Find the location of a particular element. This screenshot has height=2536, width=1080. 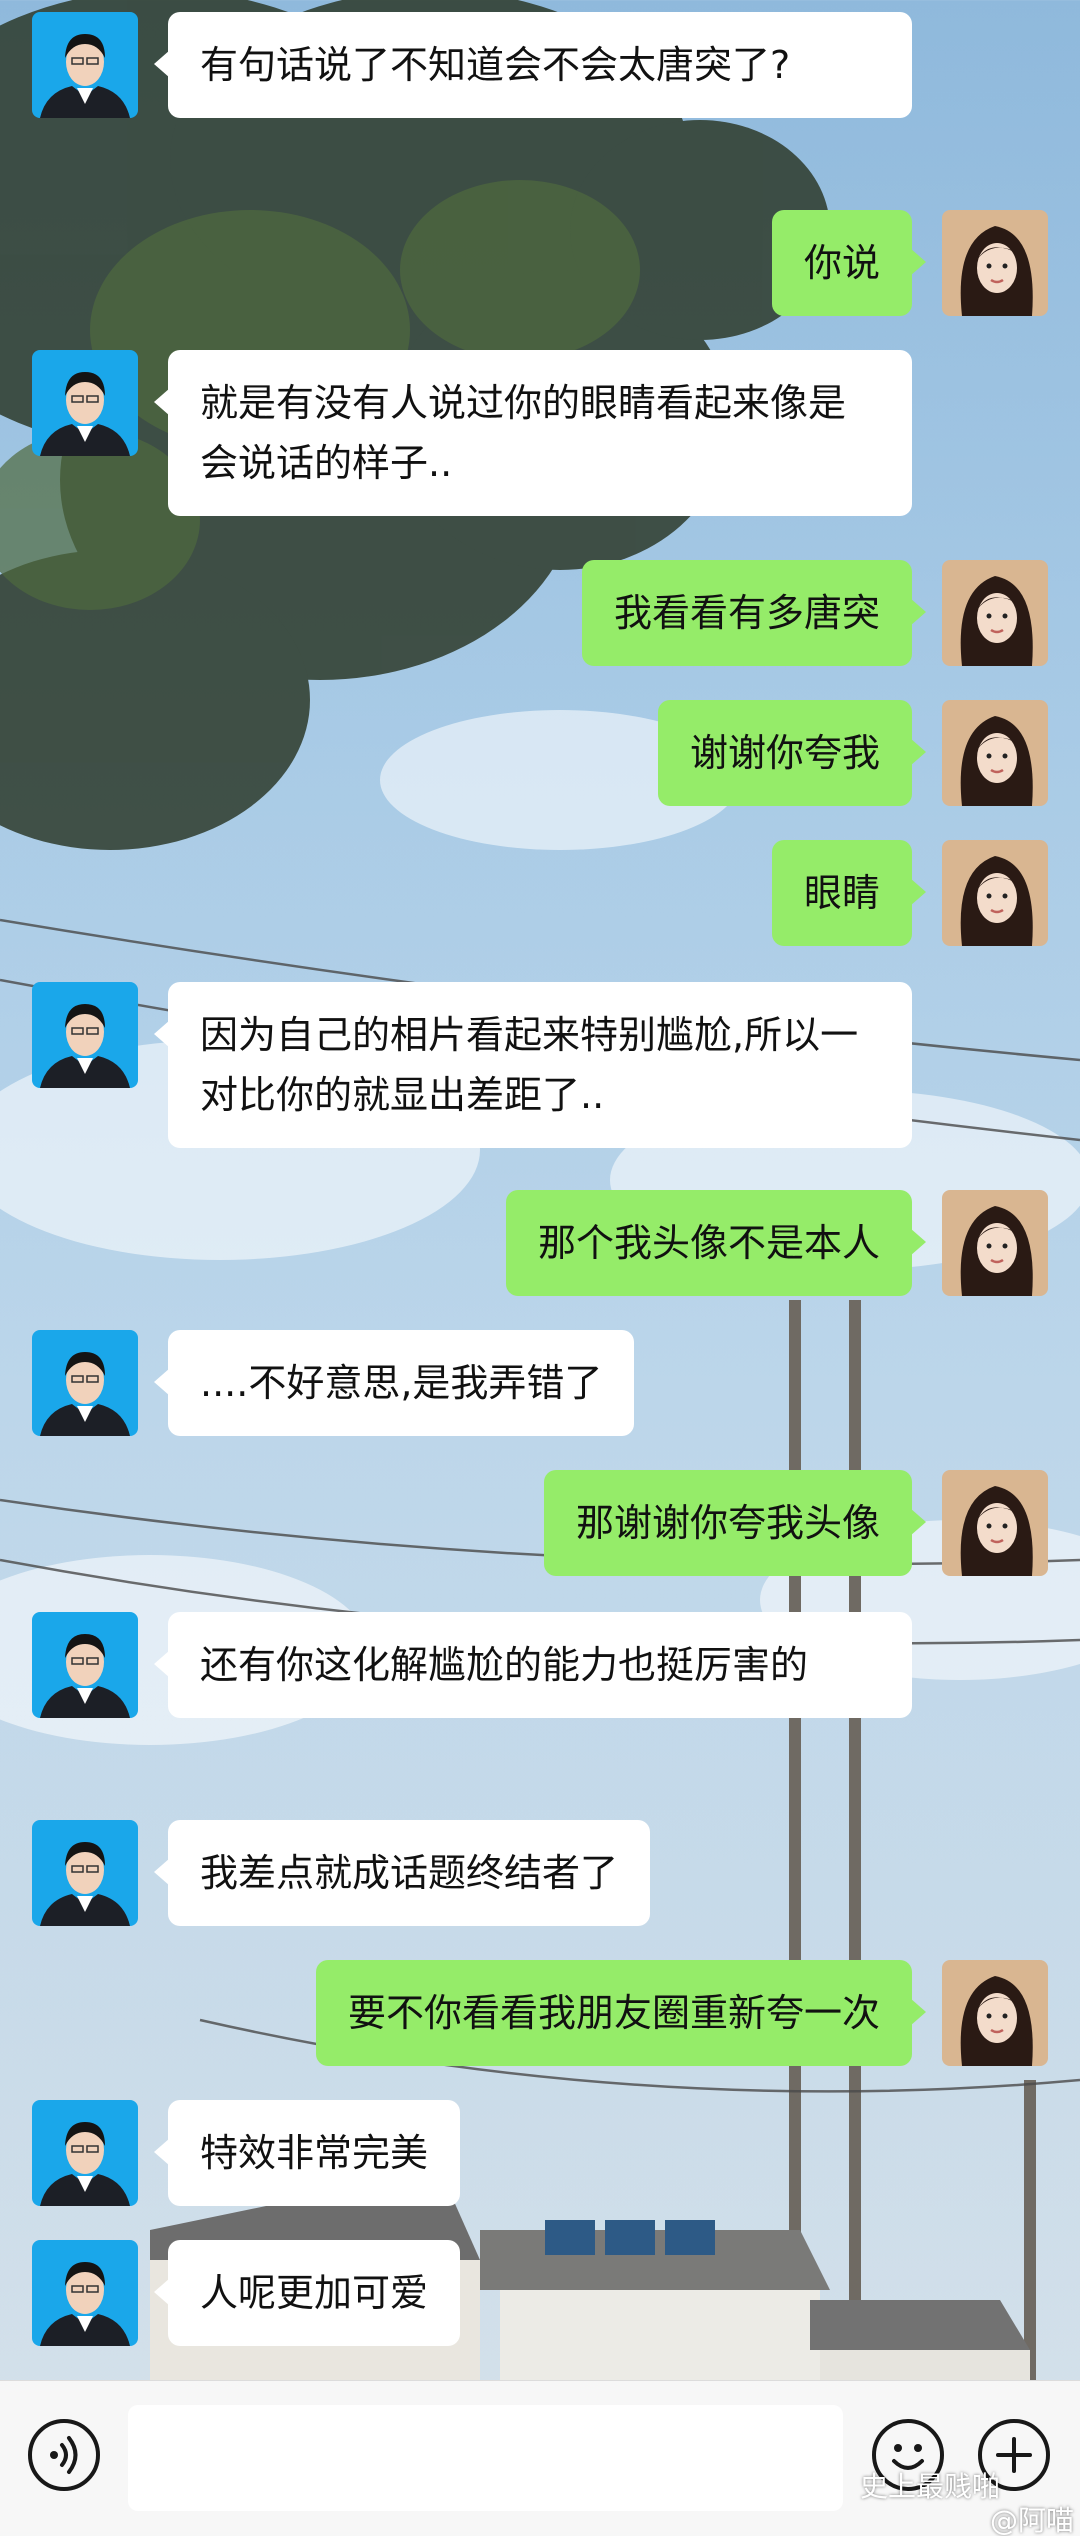

sent-message-bubble: 那个我头像不是本人 is located at coordinates (716, 1243).